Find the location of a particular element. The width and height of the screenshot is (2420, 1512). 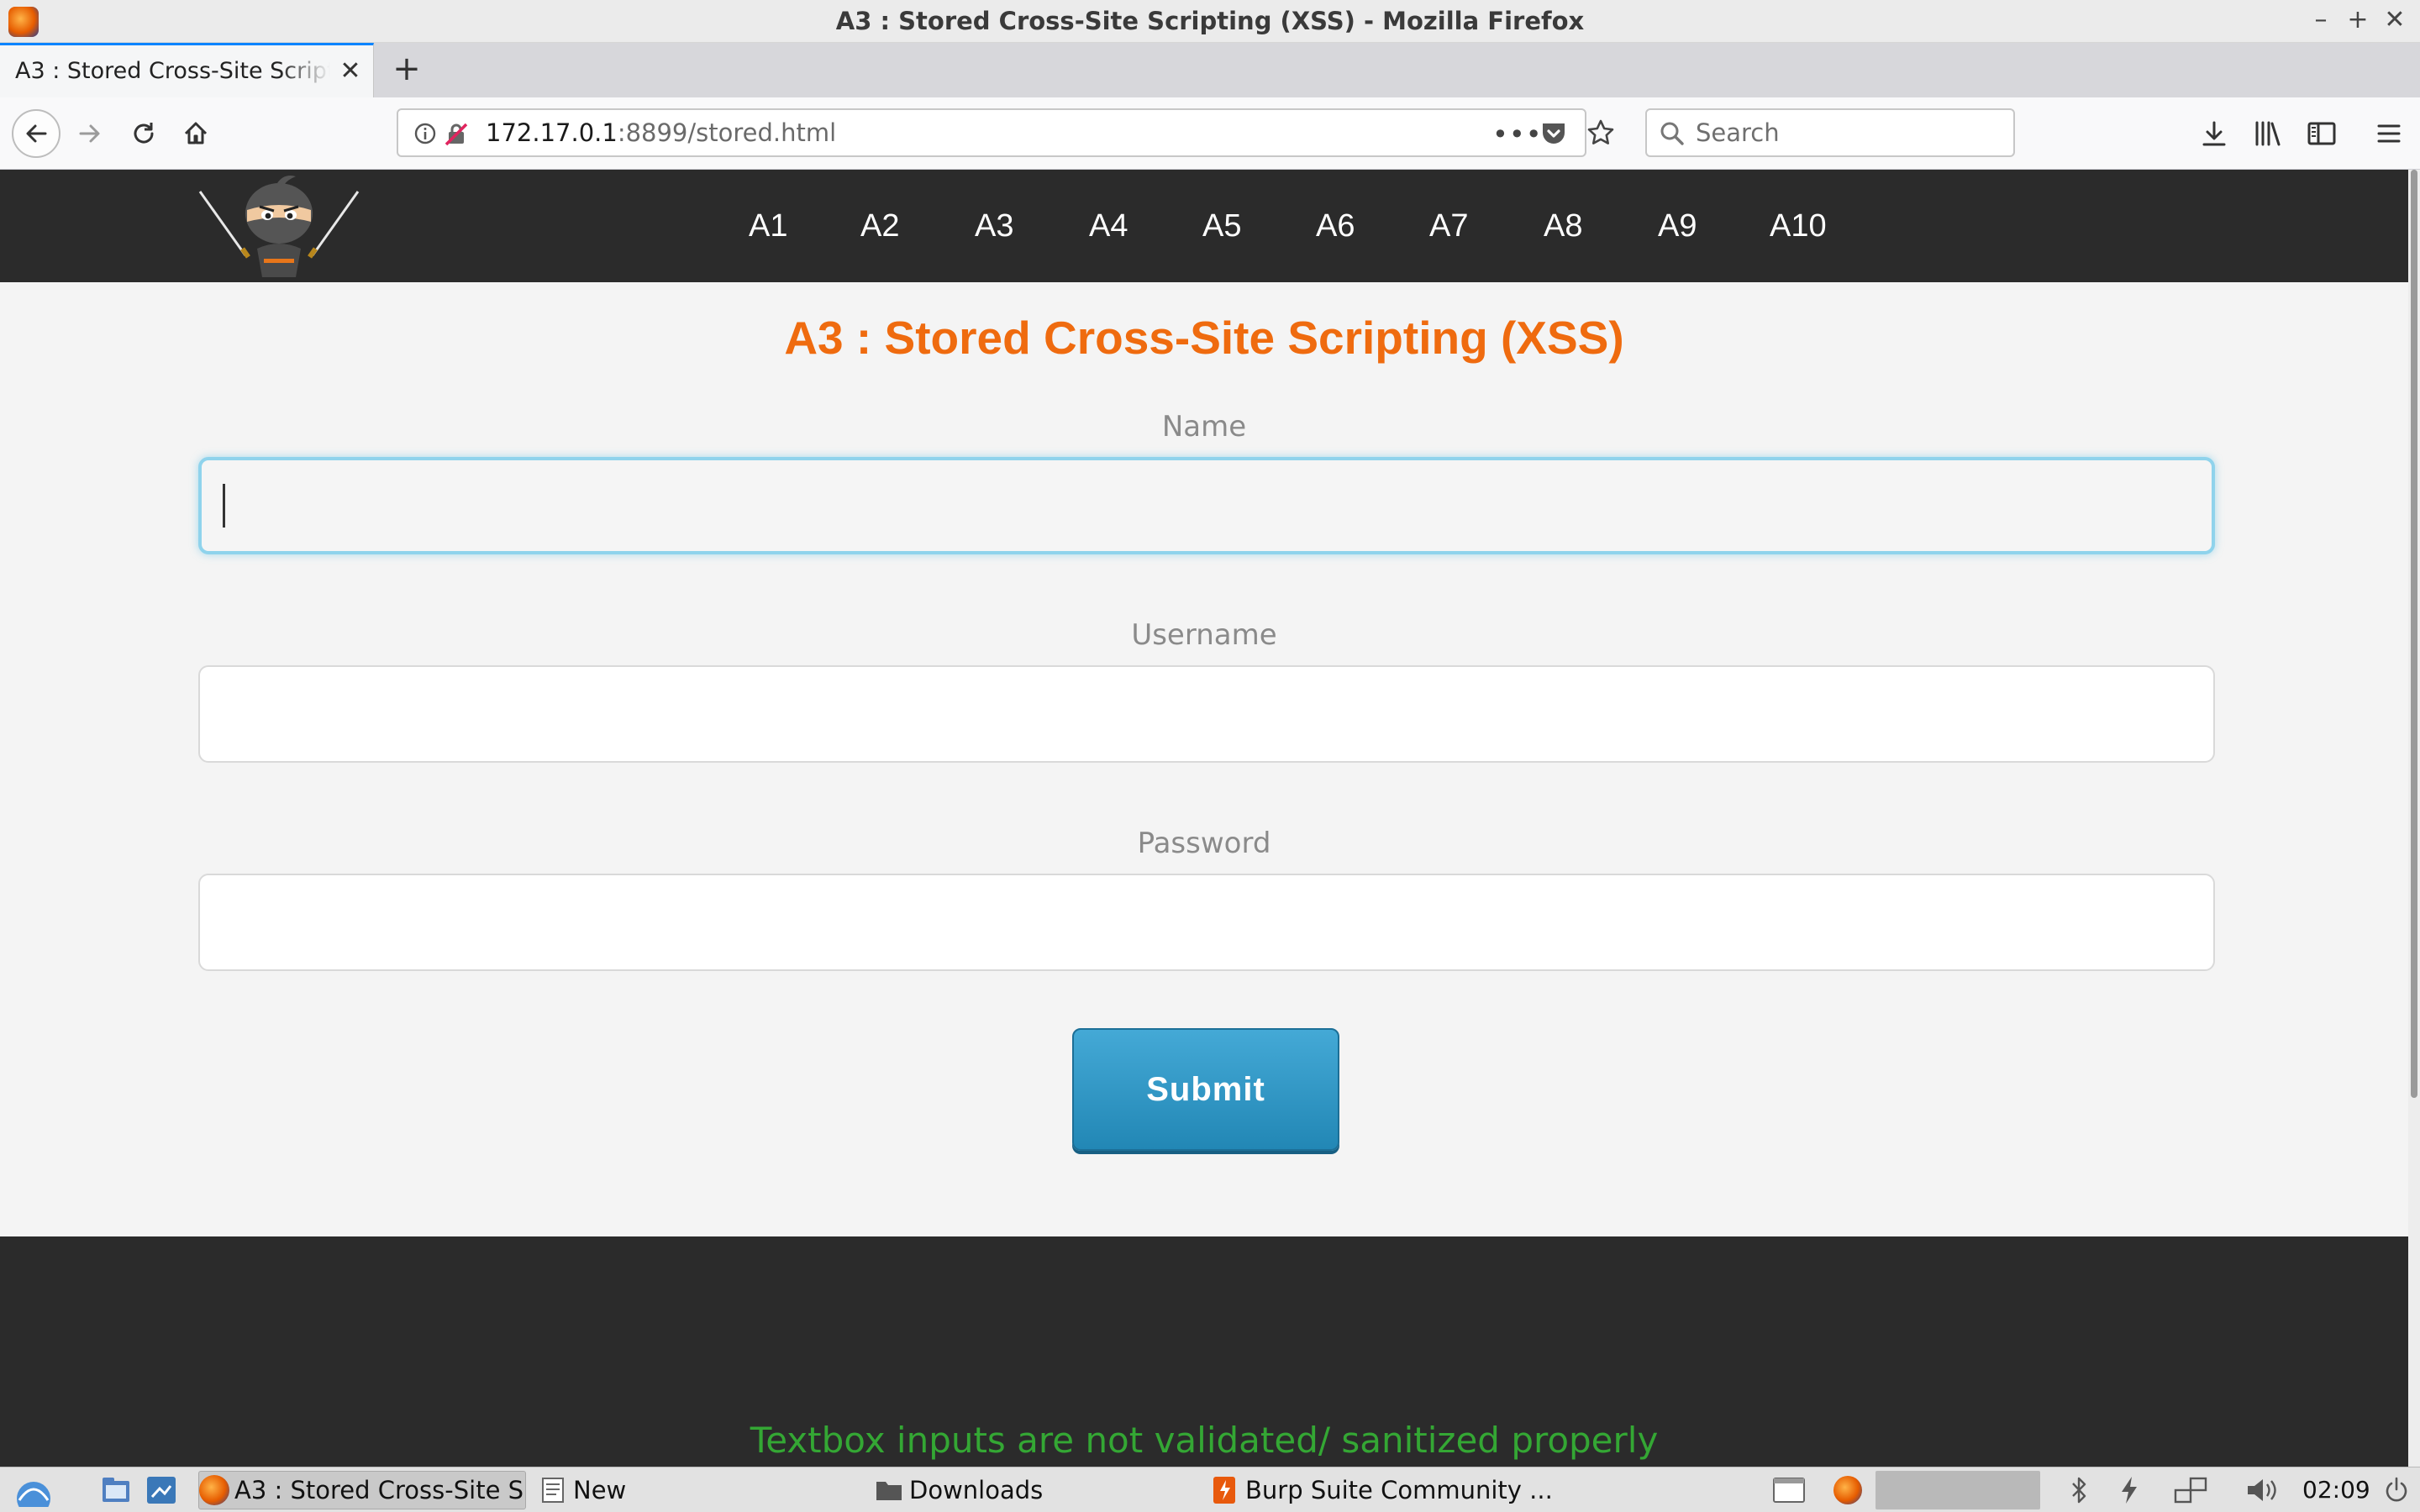

site-header: A1 A2 A3 A4 A5 A6 A7 A8 A9 A10 is located at coordinates (1204, 226).